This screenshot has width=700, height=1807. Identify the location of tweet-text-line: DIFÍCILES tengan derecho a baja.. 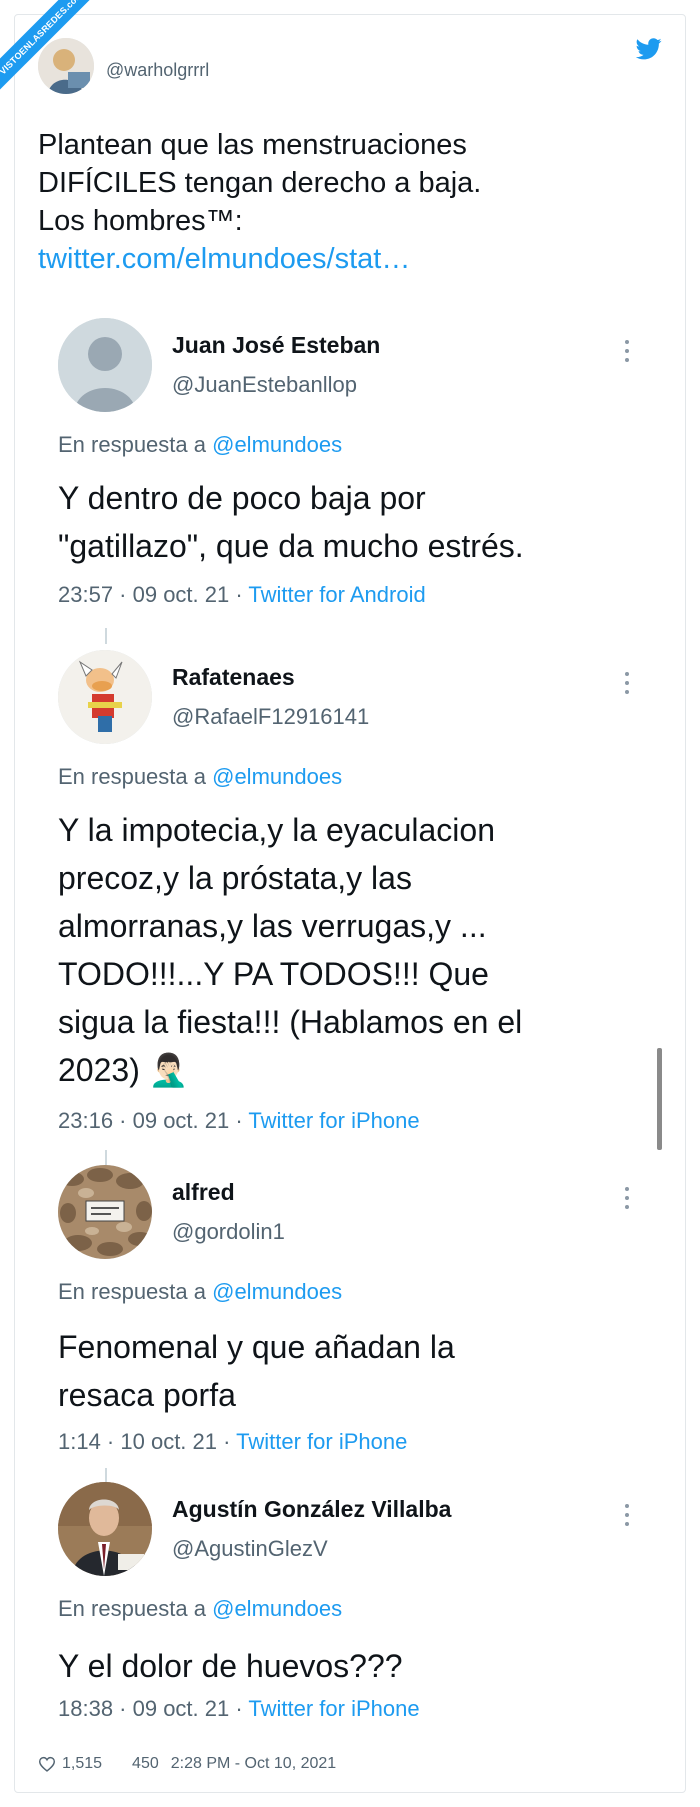
(260, 183).